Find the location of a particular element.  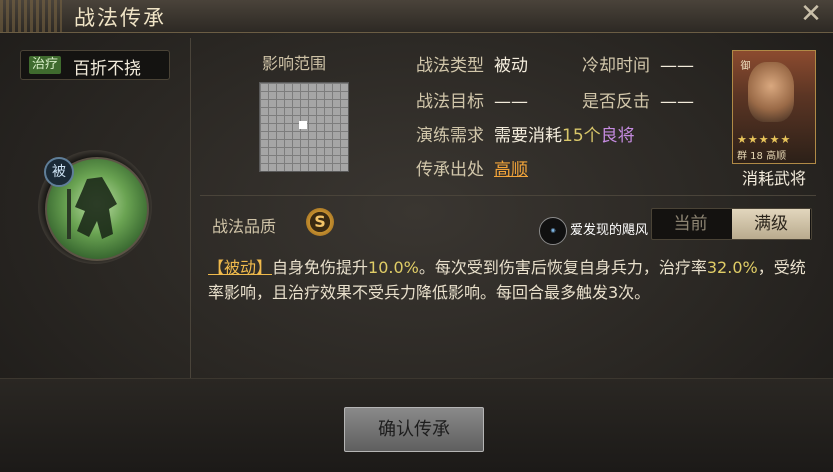

title-bar: 战法传承 ✕ is located at coordinates (416, 16).